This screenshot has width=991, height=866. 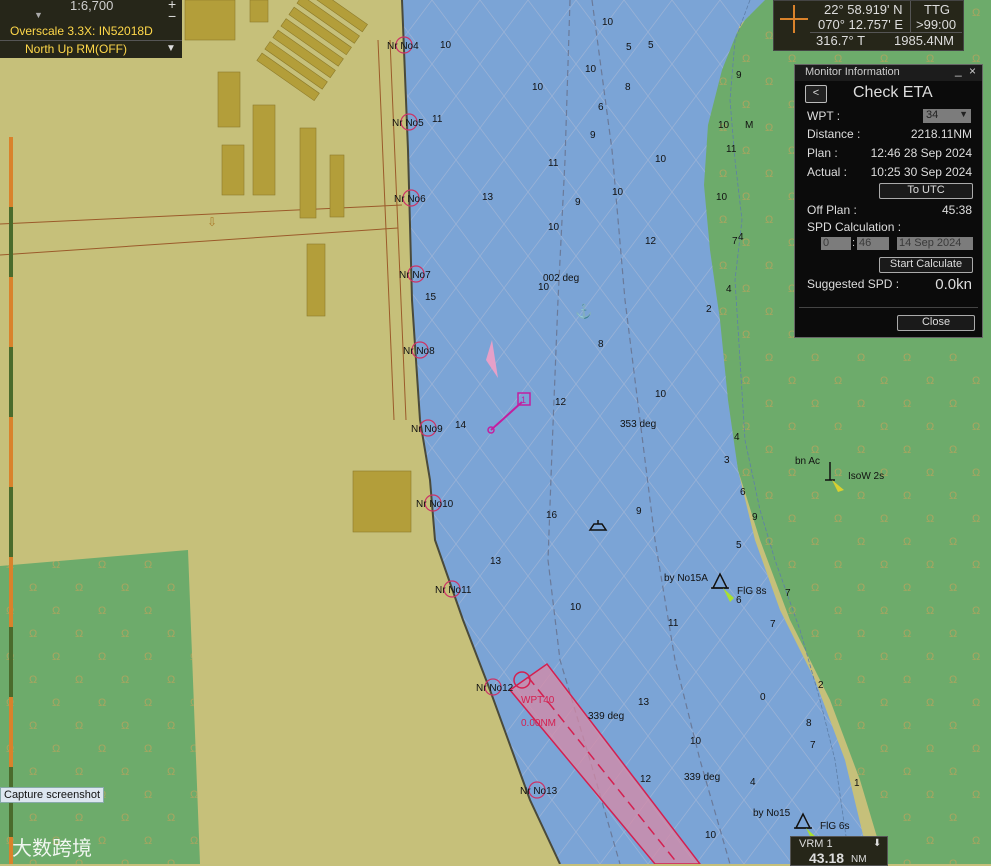 What do you see at coordinates (921, 172) in the screenshot?
I see `actual-value: 10:25 30 Sep 2024` at bounding box center [921, 172].